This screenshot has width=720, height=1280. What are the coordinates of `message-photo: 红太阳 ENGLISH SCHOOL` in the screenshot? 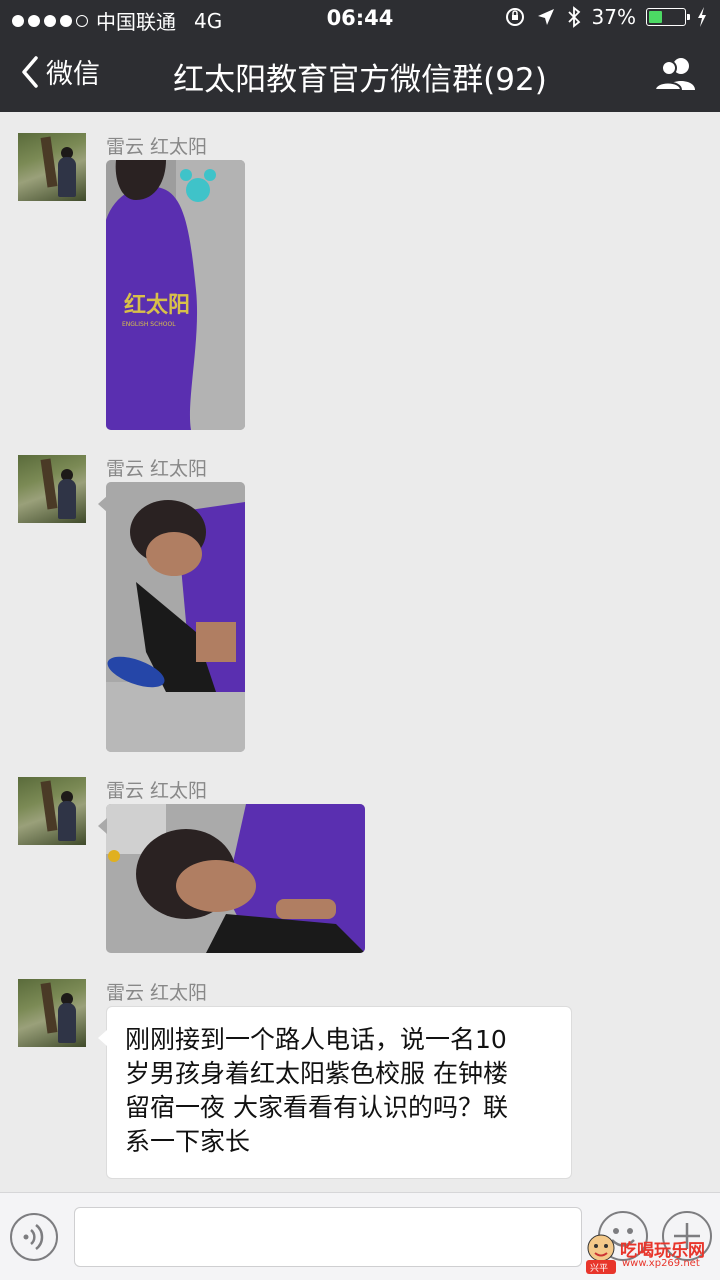 It's located at (175, 295).